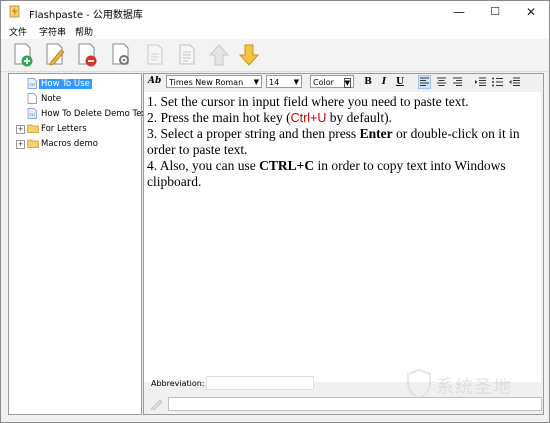  I want to click on underline-button: U, so click(400, 82).